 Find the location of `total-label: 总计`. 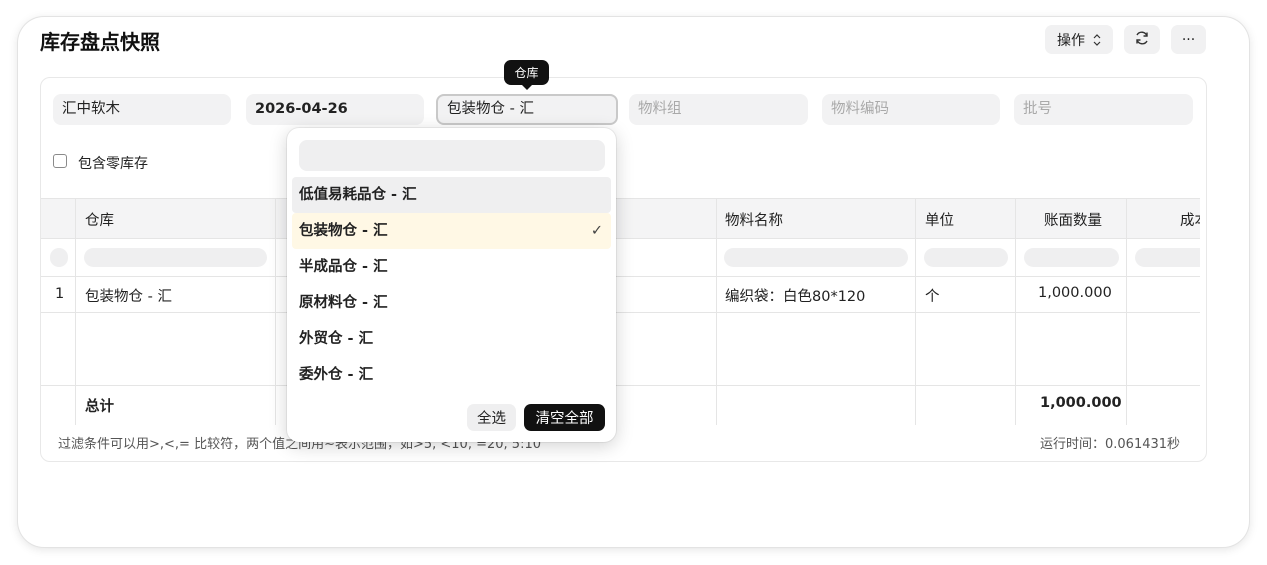

total-label: 总计 is located at coordinates (99, 407).